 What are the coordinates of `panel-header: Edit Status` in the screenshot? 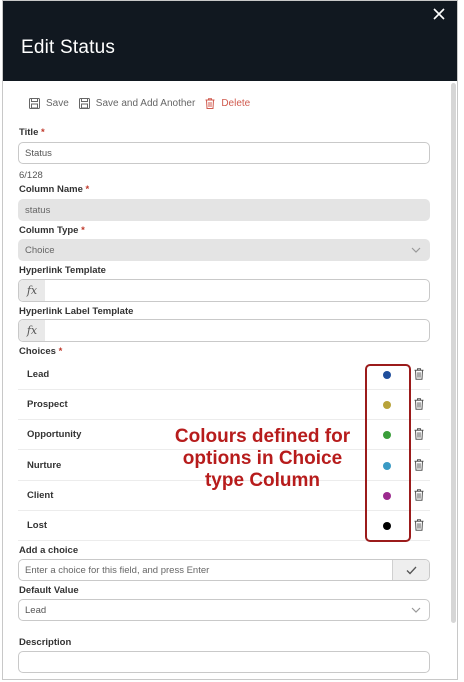 It's located at (230, 41).